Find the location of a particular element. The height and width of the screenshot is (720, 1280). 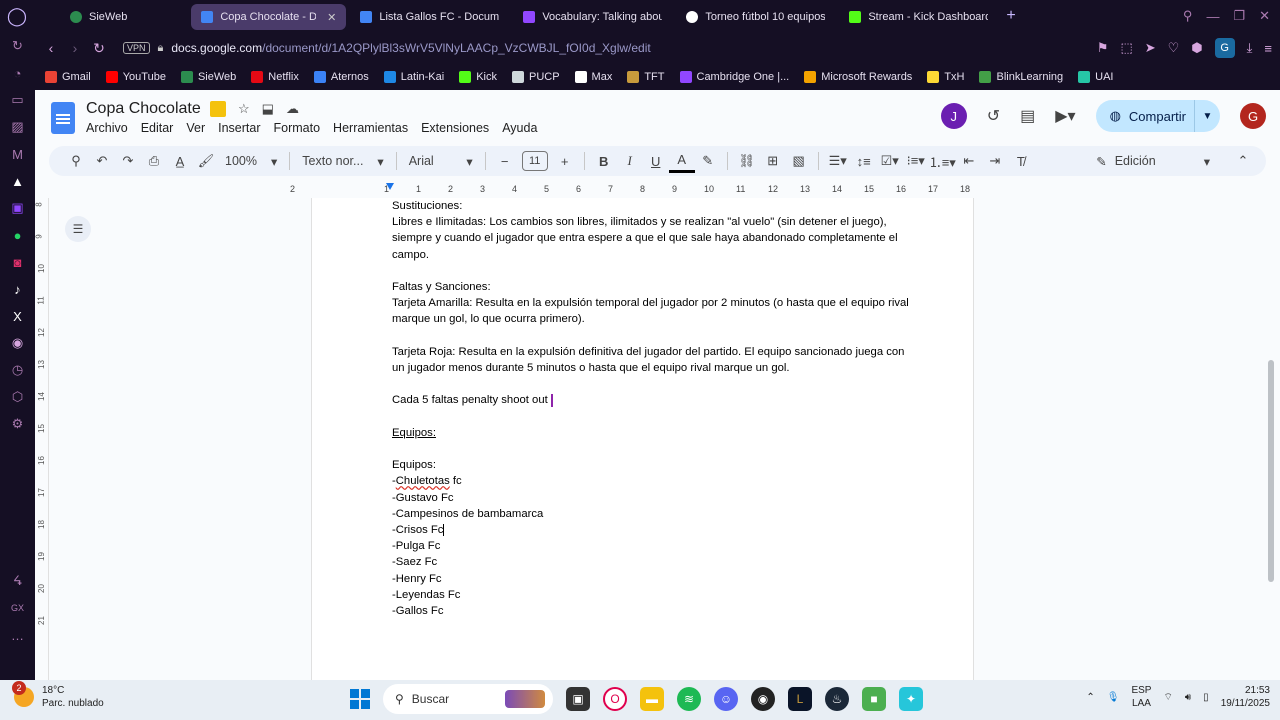

italic-icon: I is located at coordinates (630, 161).